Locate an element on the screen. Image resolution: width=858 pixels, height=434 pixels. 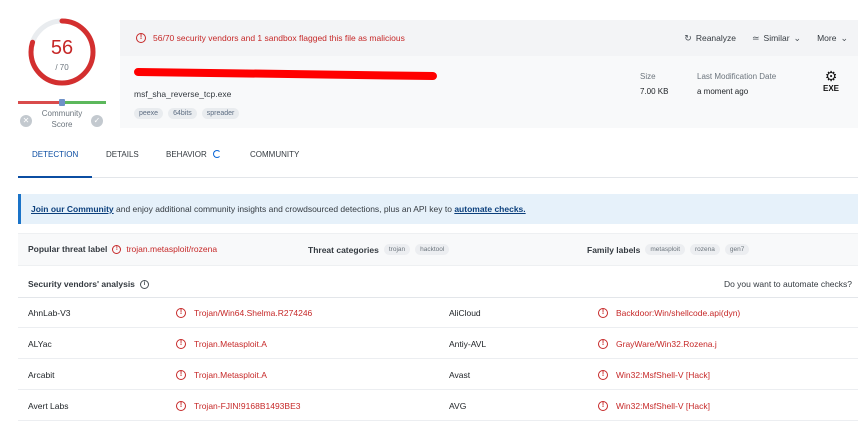
similar-button: ≃ Similar ⌄ is located at coordinates (776, 38).